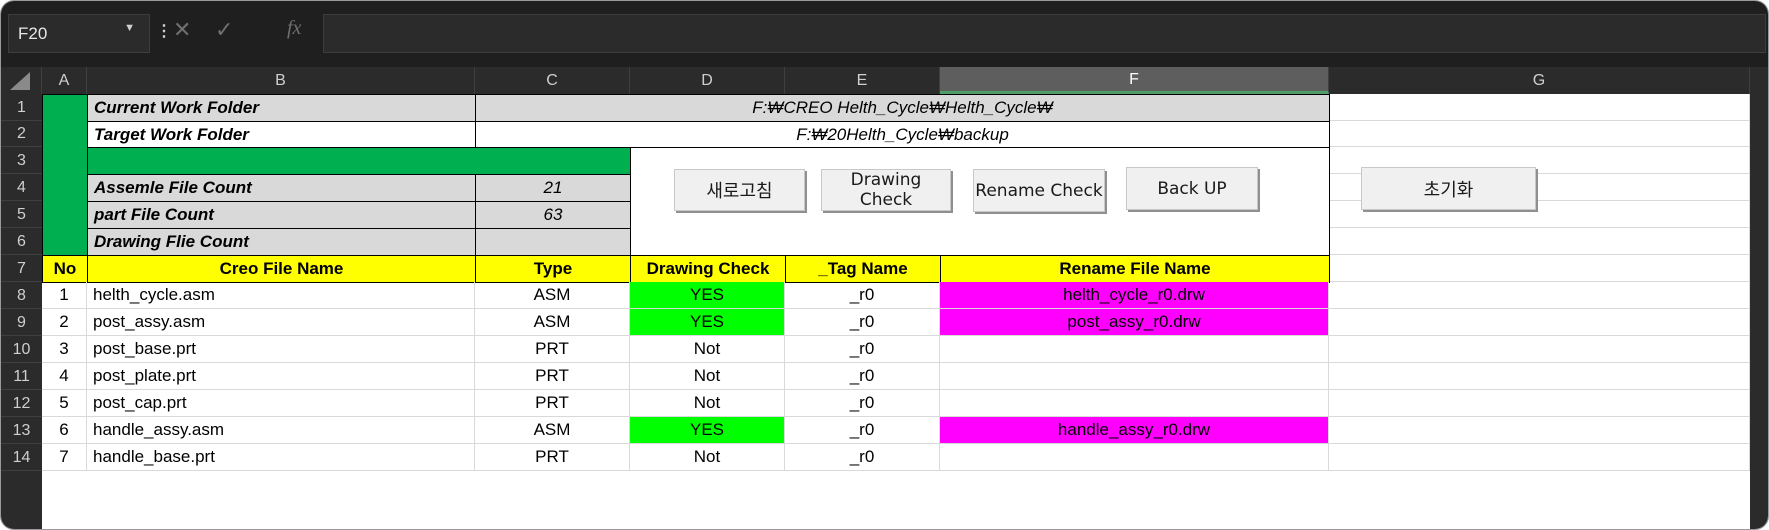  I want to click on table-row-file-name: handle_assy.asm, so click(281, 430).